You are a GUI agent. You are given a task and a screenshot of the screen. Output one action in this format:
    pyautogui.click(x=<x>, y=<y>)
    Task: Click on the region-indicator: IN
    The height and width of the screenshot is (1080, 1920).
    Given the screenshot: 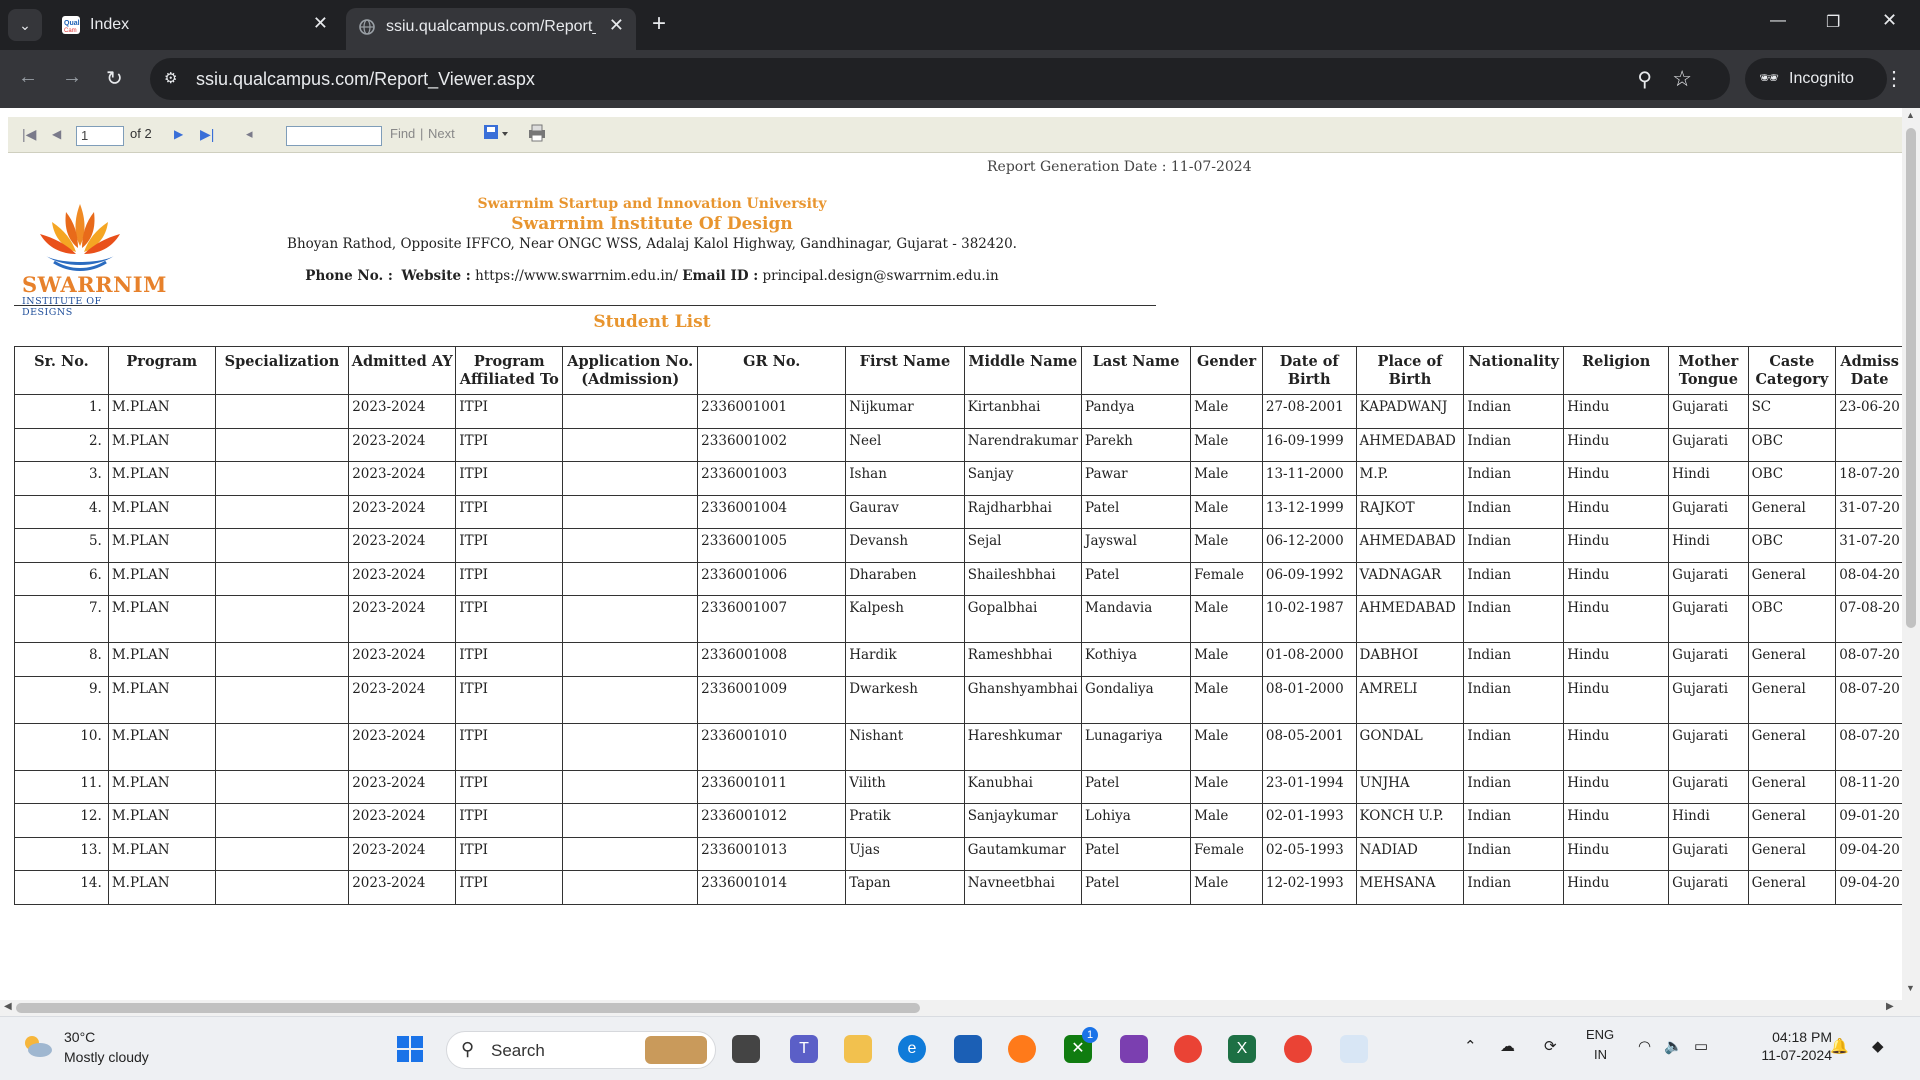 What is the action you would take?
    pyautogui.click(x=1600, y=1054)
    